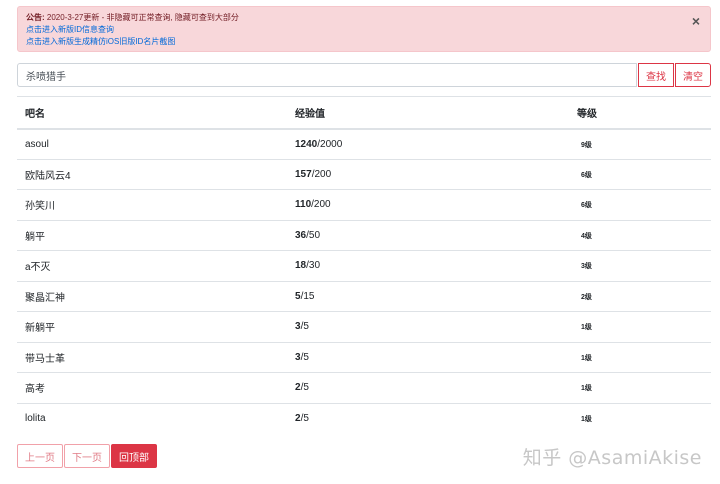 The width and height of the screenshot is (720, 484). Describe the element at coordinates (152, 326) in the screenshot. I see `forum-name: 新躺平` at that location.